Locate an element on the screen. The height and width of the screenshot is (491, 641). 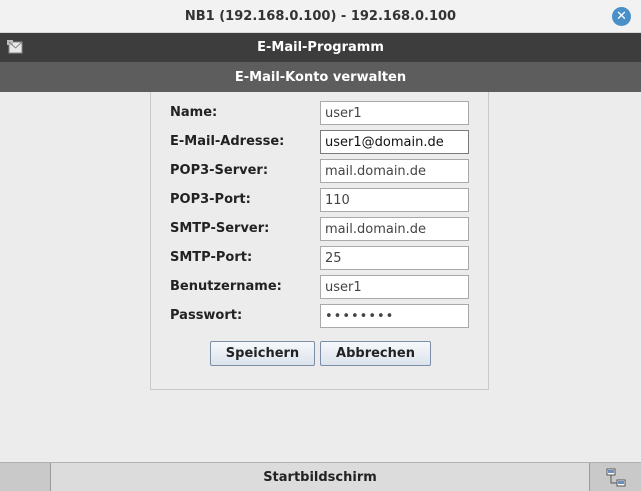
form-row-username: Benutzername: user1 is located at coordinates (320, 287).